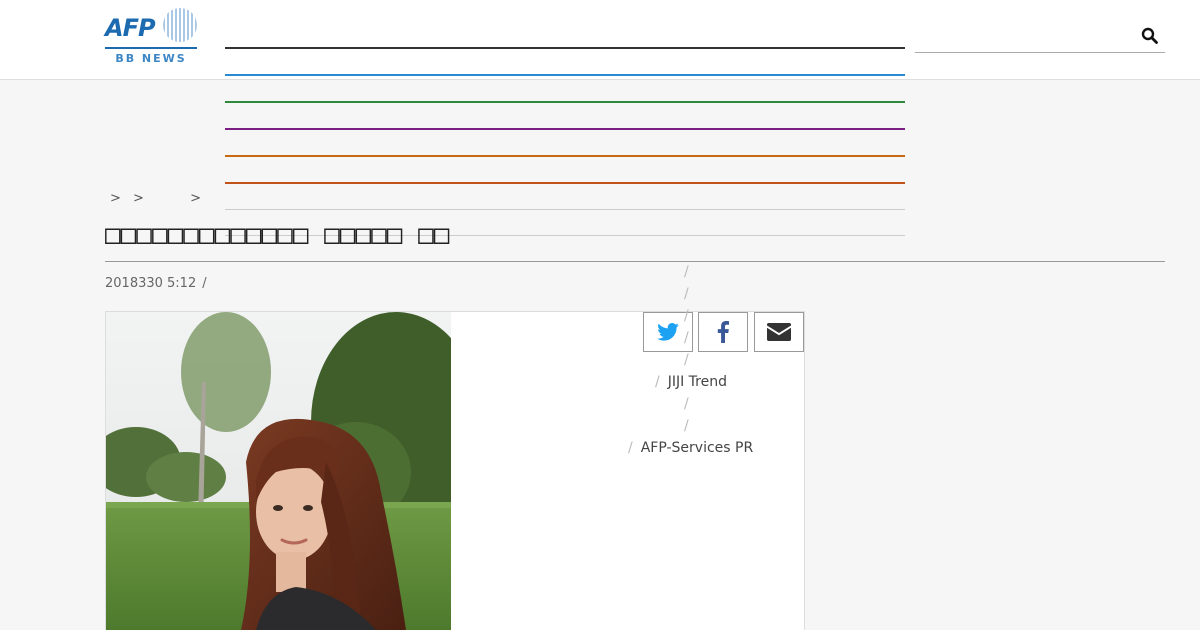 Image resolution: width=1200 pixels, height=630 pixels. I want to click on afpbb-logo: AFP BB NEWS, so click(151, 36).